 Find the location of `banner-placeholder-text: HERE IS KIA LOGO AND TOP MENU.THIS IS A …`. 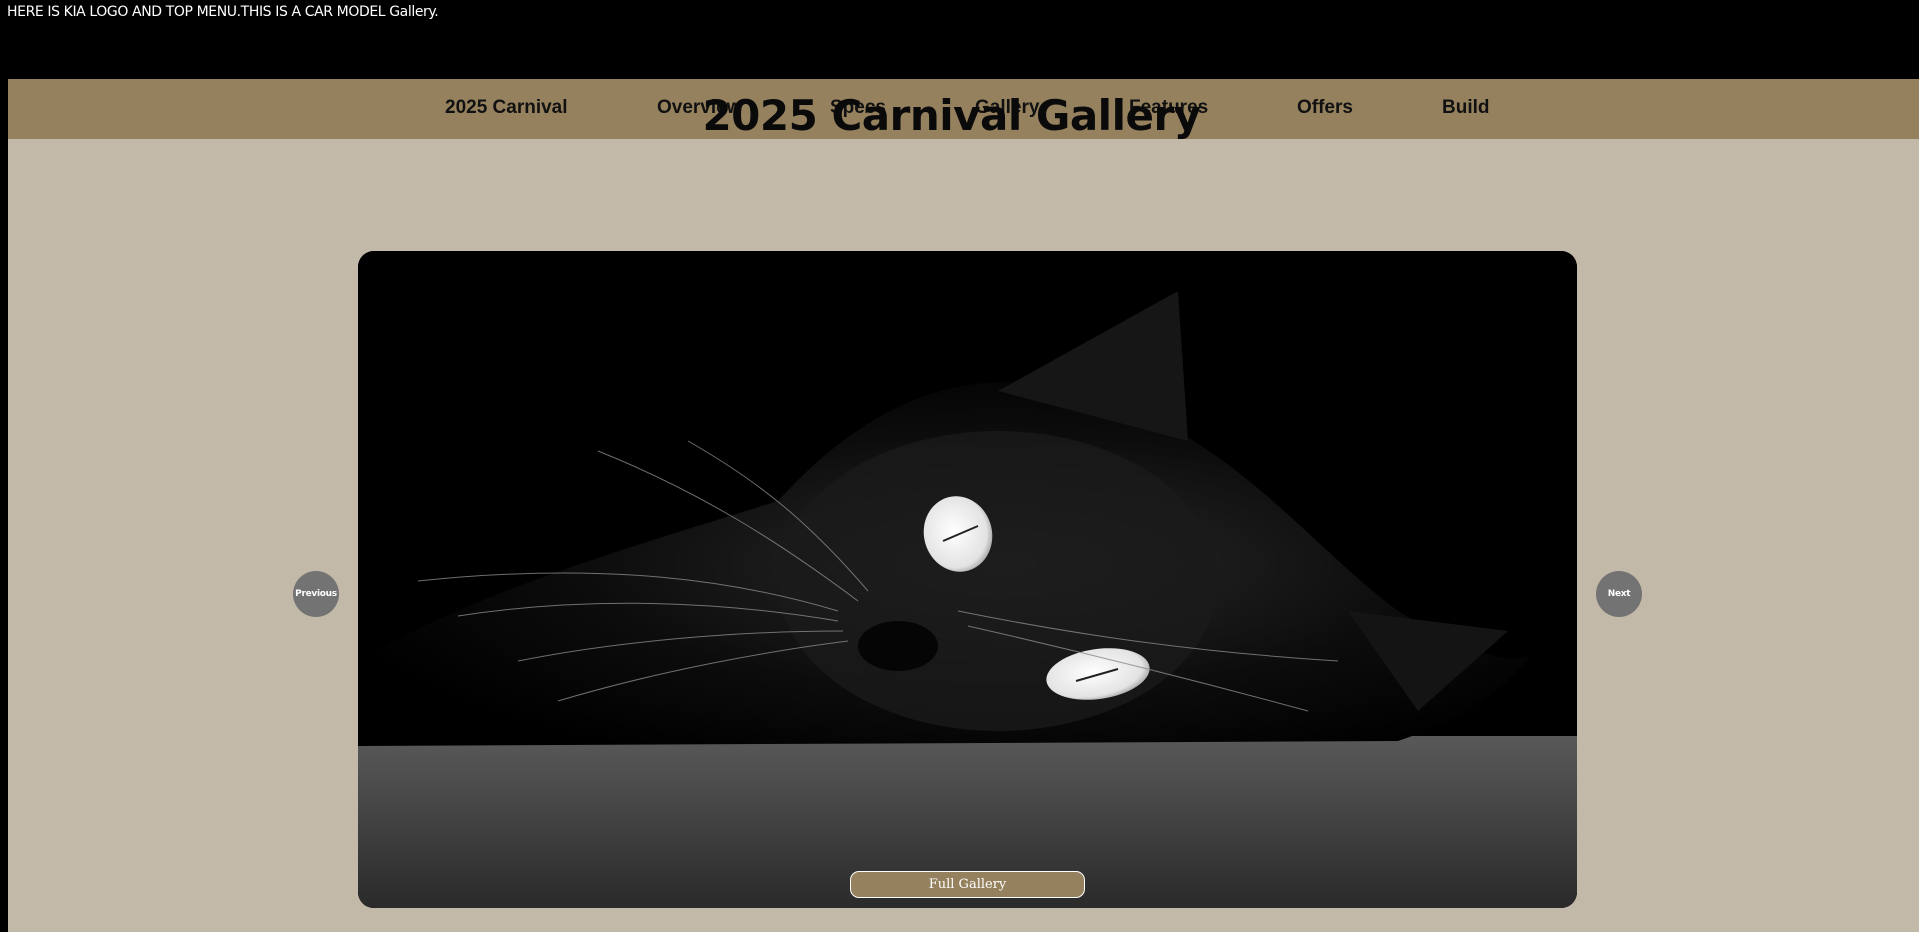

banner-placeholder-text: HERE IS KIA LOGO AND TOP MENU.THIS IS A … is located at coordinates (223, 12).